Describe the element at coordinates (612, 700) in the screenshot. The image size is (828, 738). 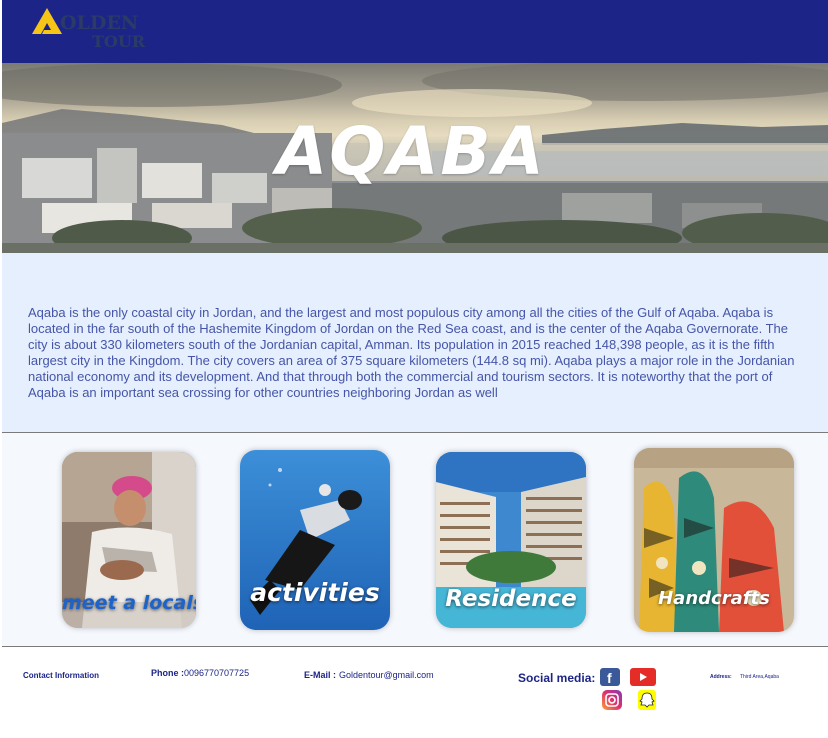
I see `instagram-icon` at that location.